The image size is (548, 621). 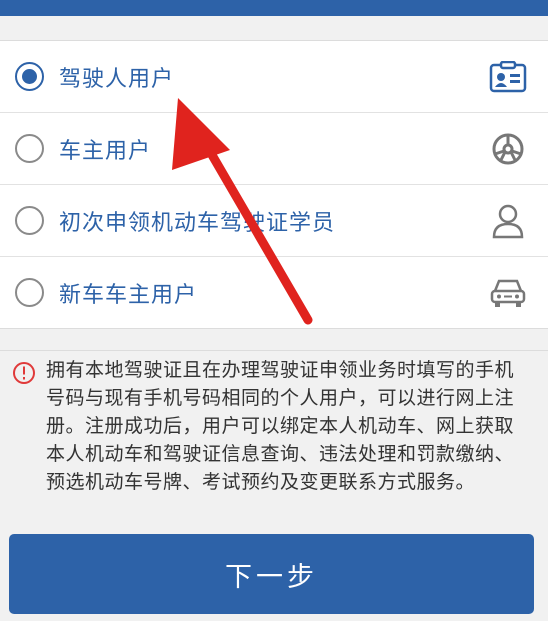 I want to click on radio-driver-user, so click(x=29, y=76).